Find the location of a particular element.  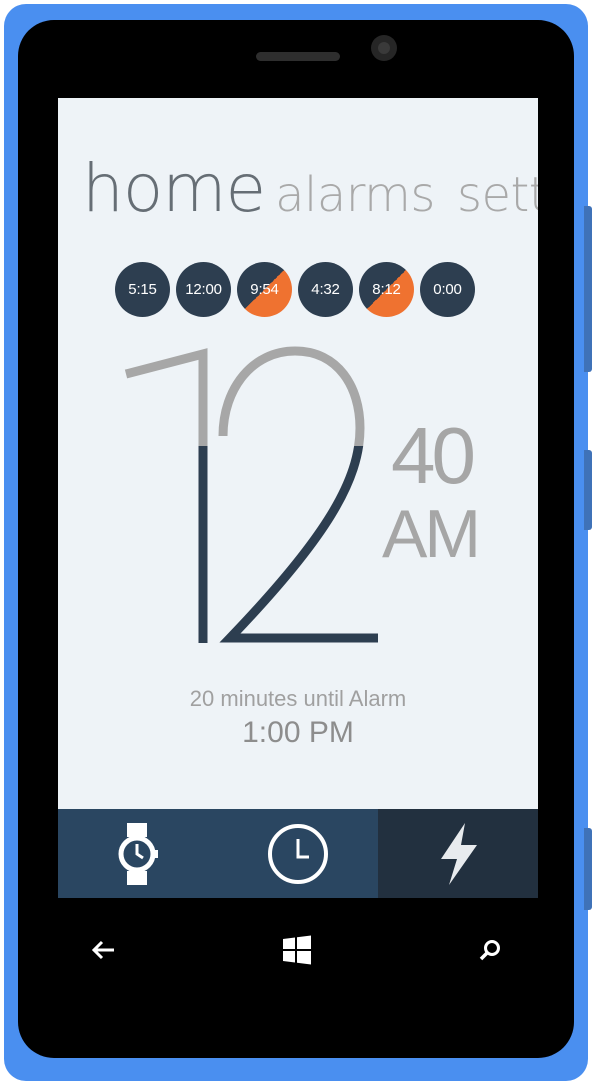

system-nav-bar is located at coordinates (297, 950).